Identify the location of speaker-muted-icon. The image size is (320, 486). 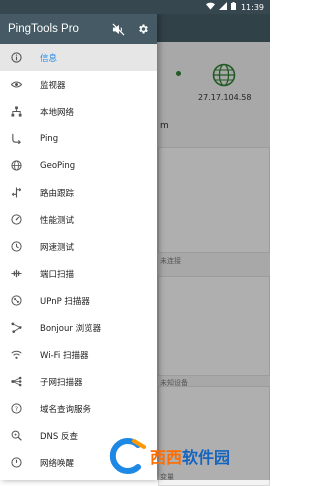
(118, 29).